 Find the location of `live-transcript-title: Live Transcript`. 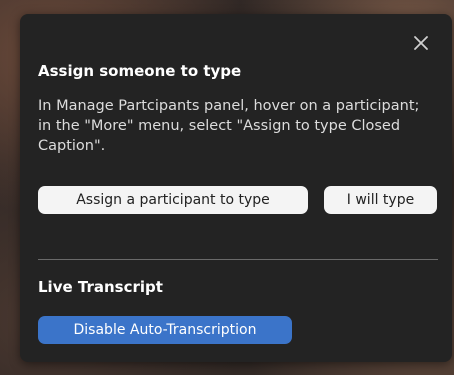

live-transcript-title: Live Transcript is located at coordinates (100, 287).